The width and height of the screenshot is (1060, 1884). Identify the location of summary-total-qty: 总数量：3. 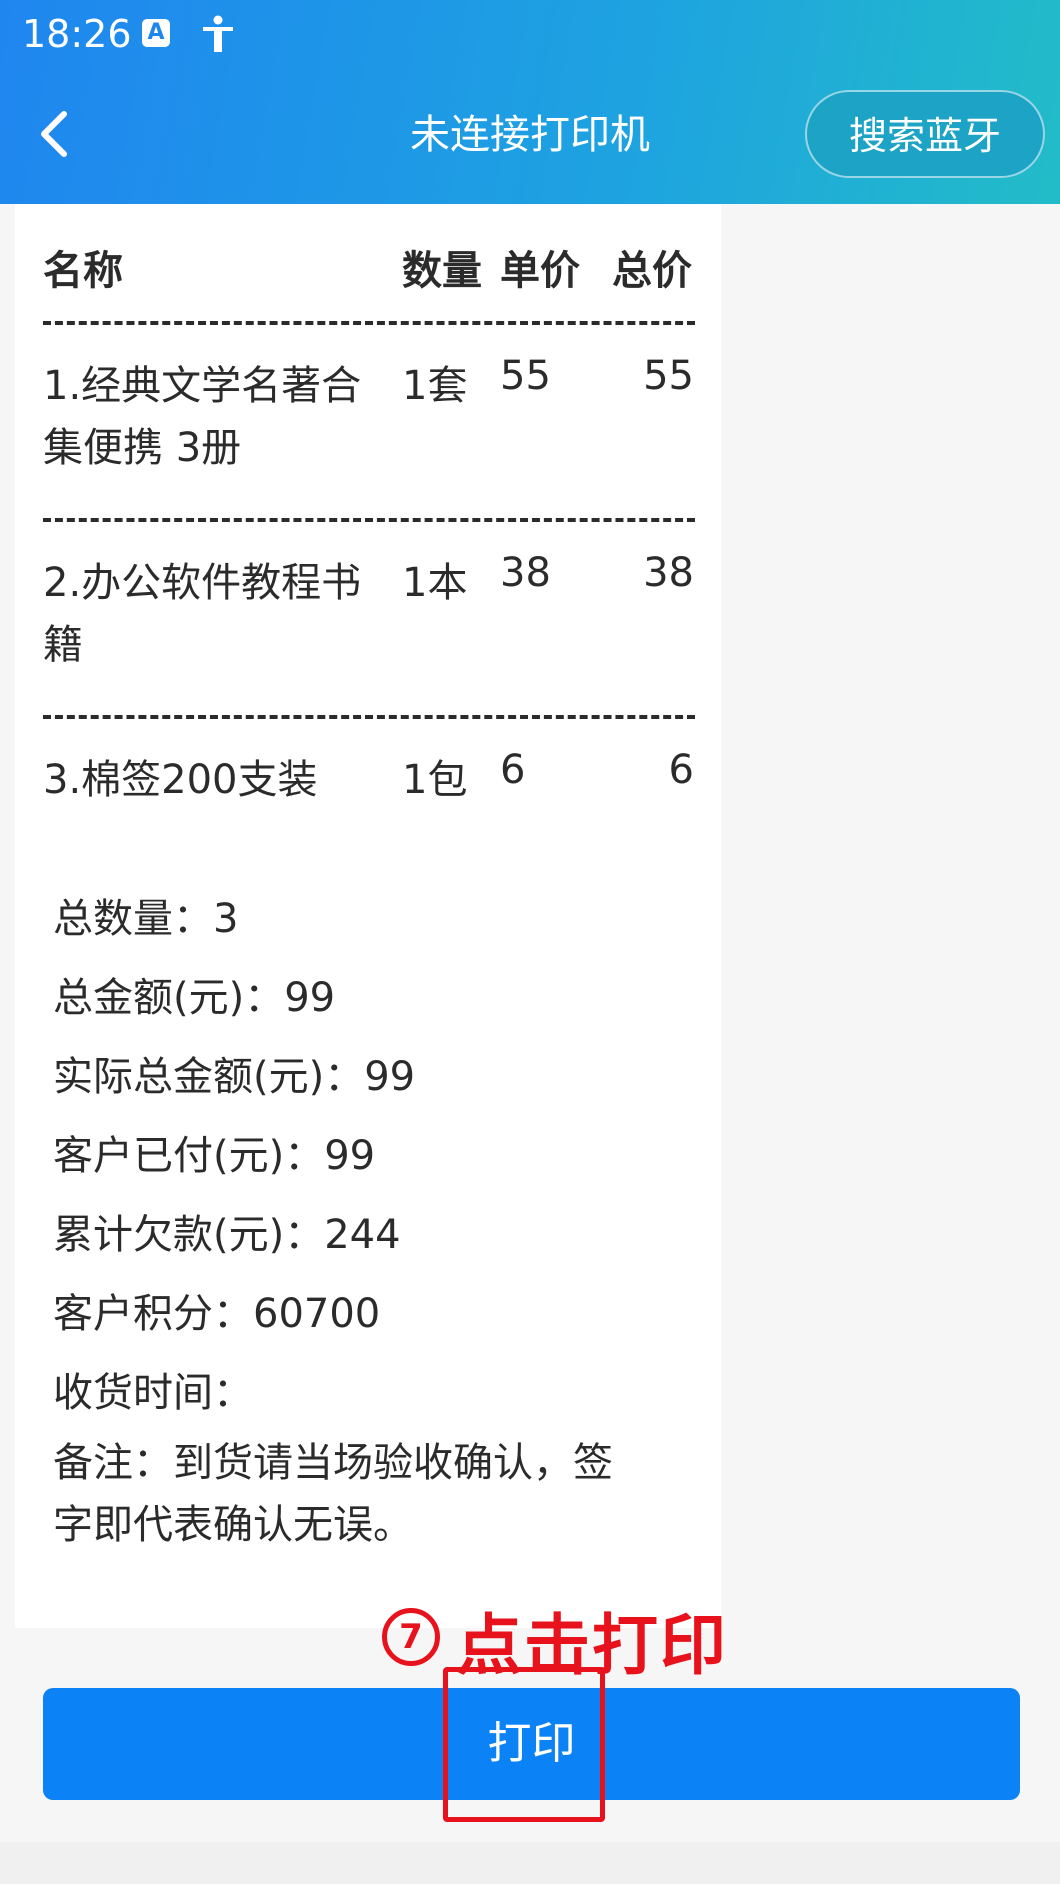
(146, 919).